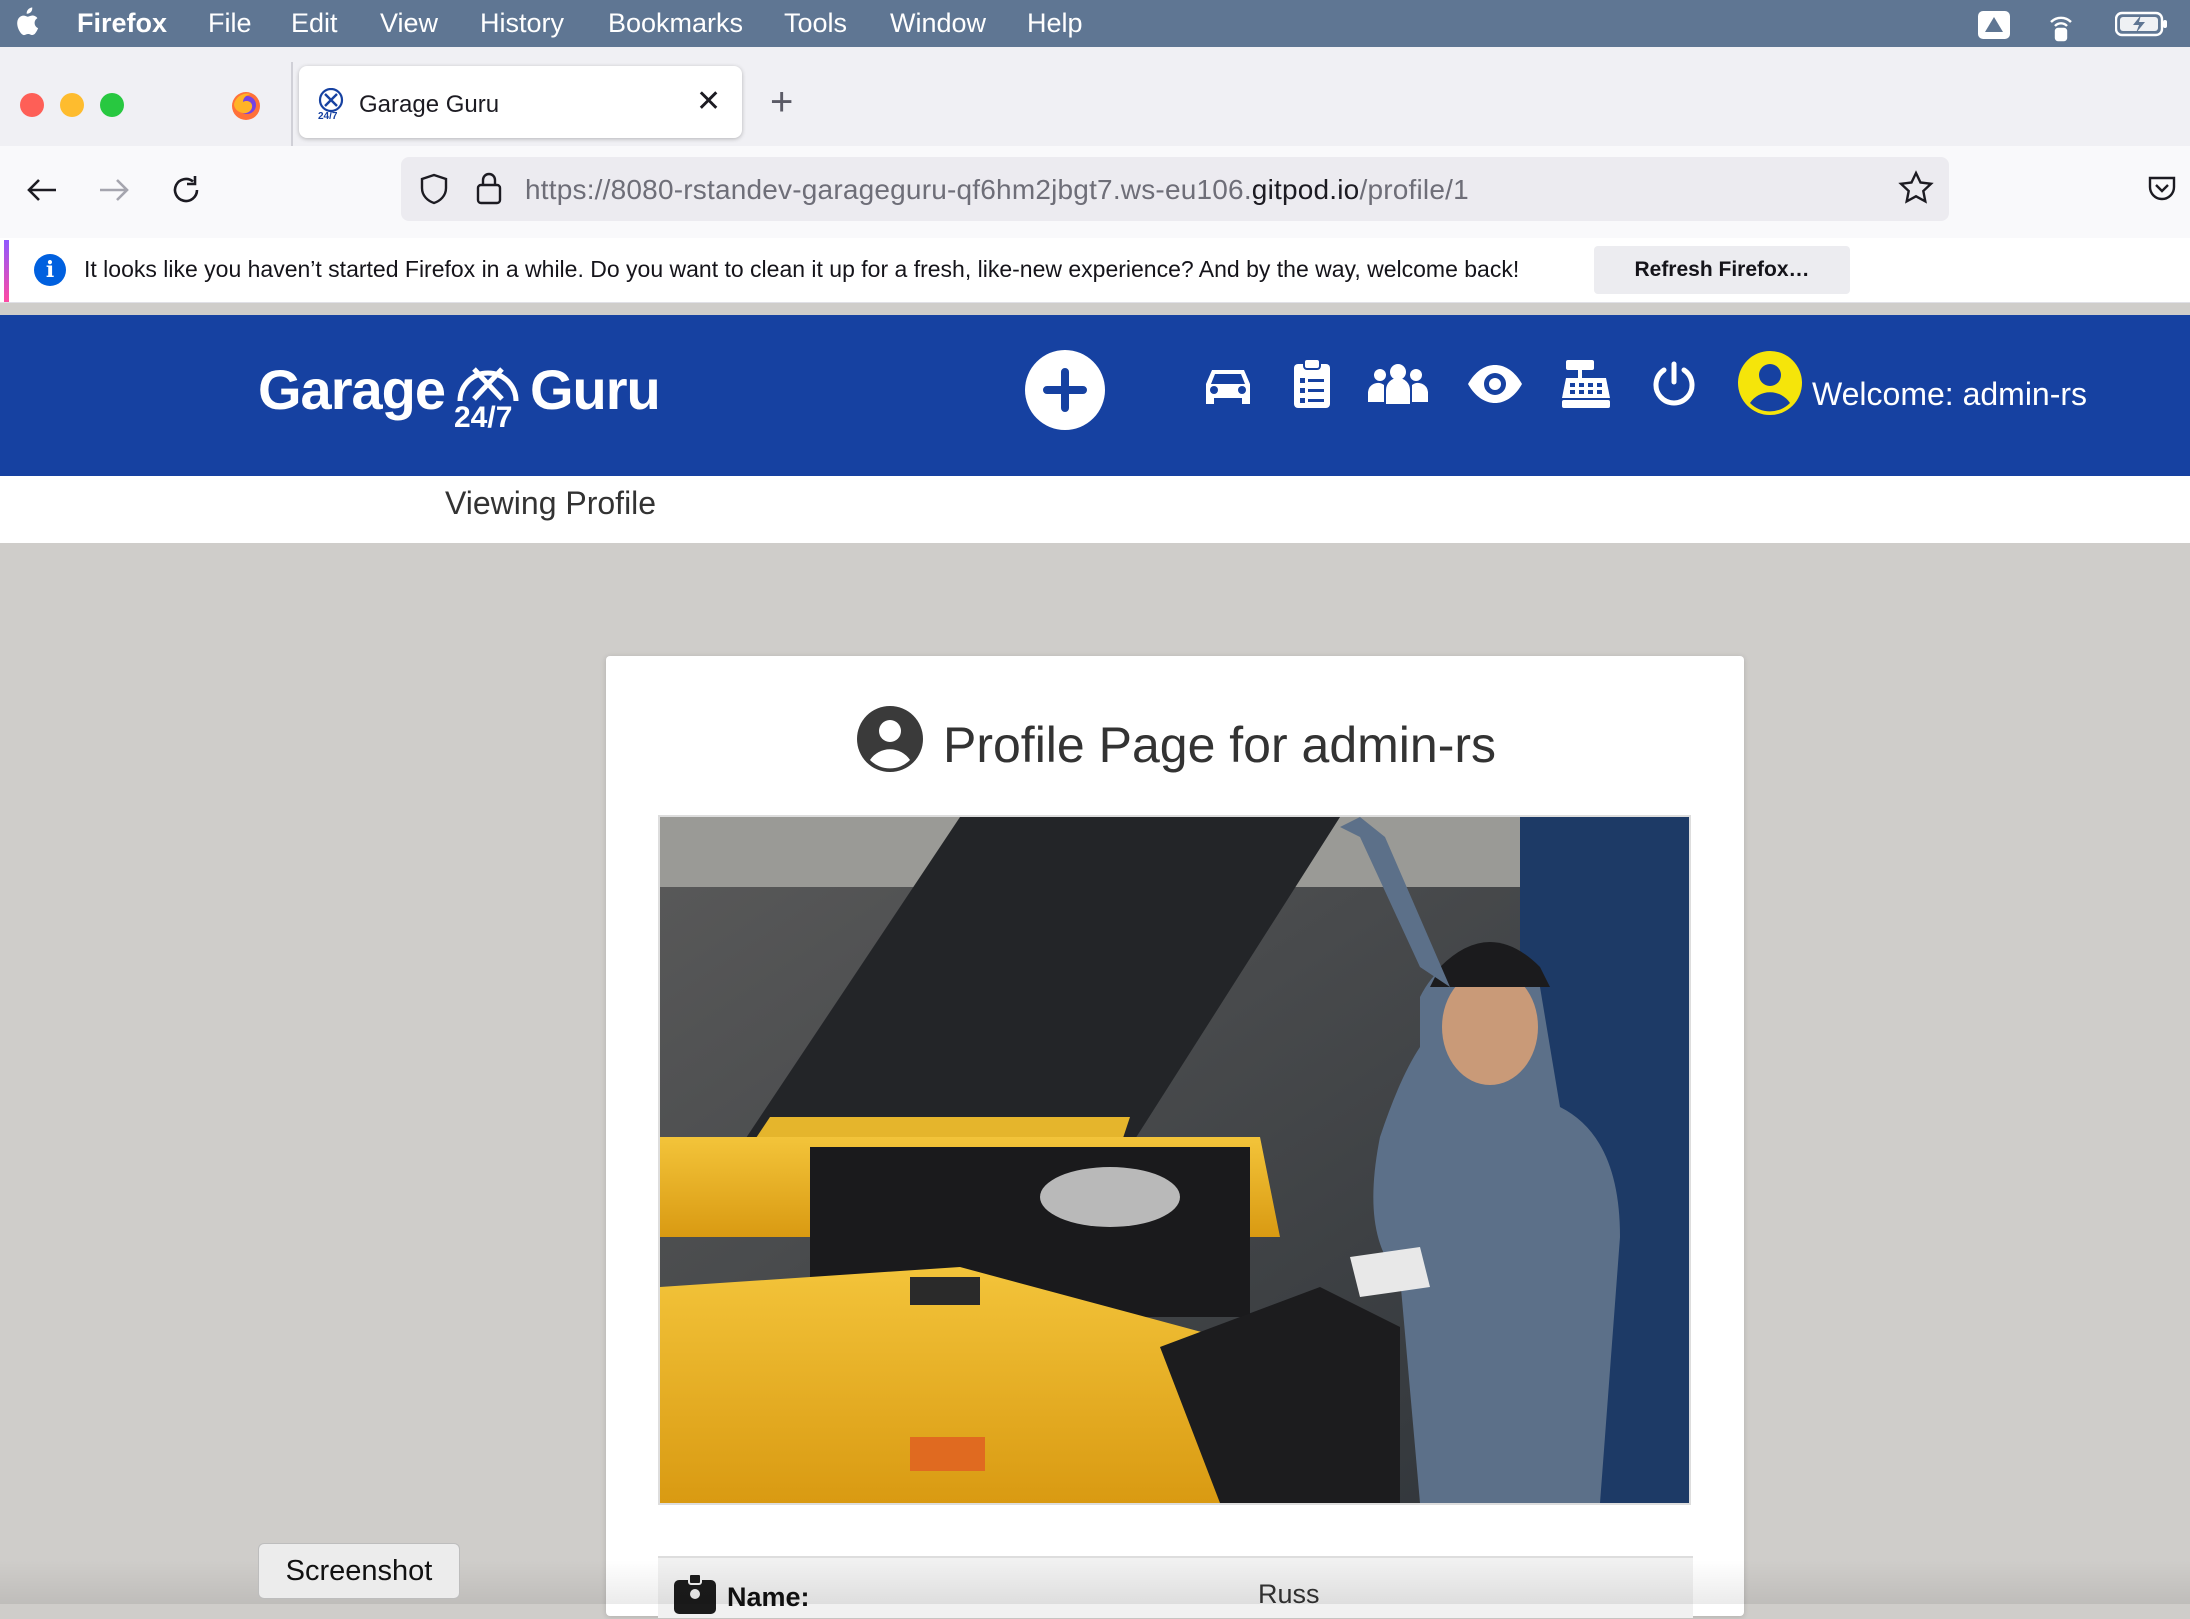  What do you see at coordinates (2162, 190) in the screenshot?
I see `pocket-icon` at bounding box center [2162, 190].